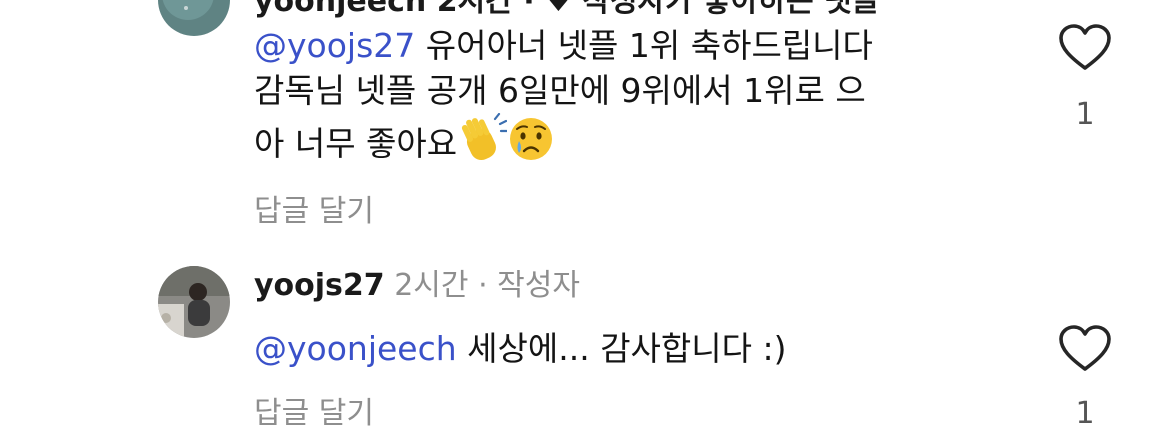 The image size is (1170, 441). I want to click on comment-line-1: @yoojs27 유어아너 넷플 1위 축하드립니다, so click(634, 45).